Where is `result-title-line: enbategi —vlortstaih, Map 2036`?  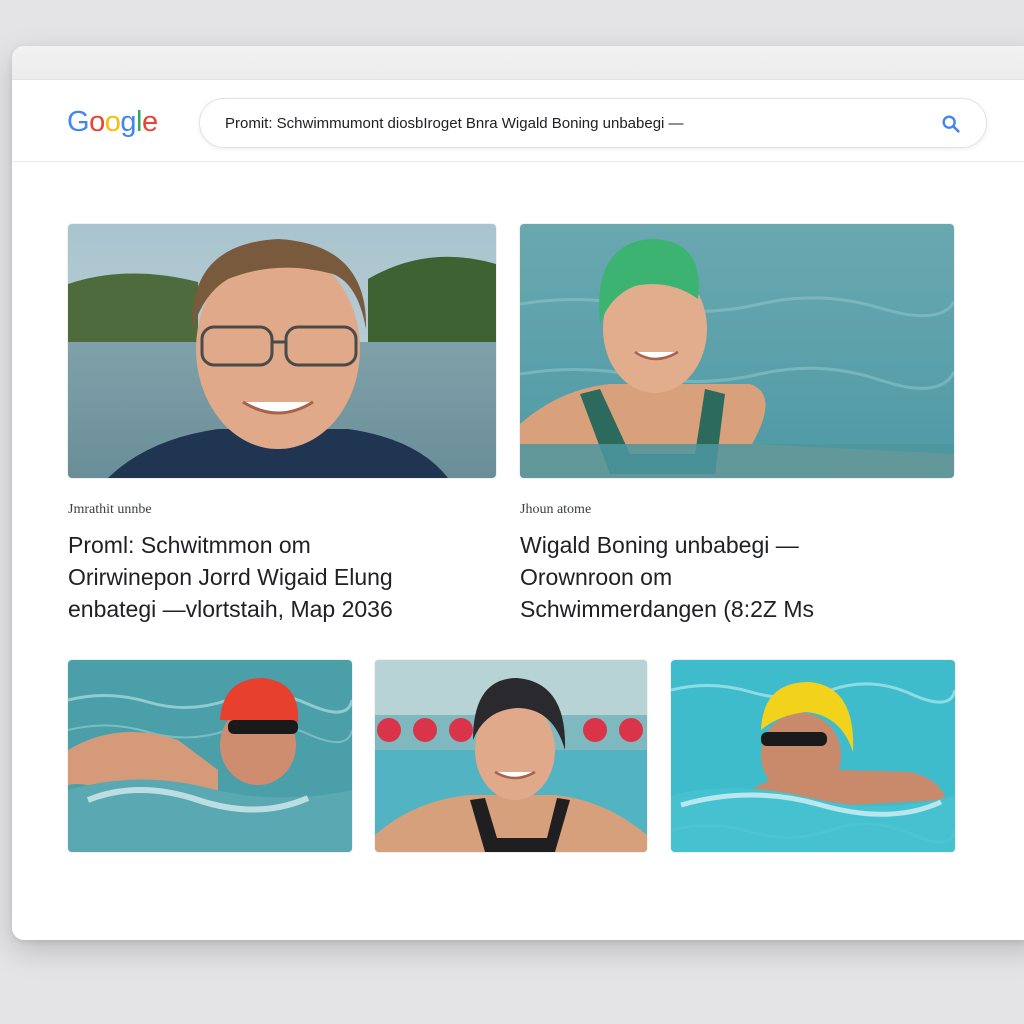 result-title-line: enbategi —vlortstaih, Map 2036 is located at coordinates (230, 609).